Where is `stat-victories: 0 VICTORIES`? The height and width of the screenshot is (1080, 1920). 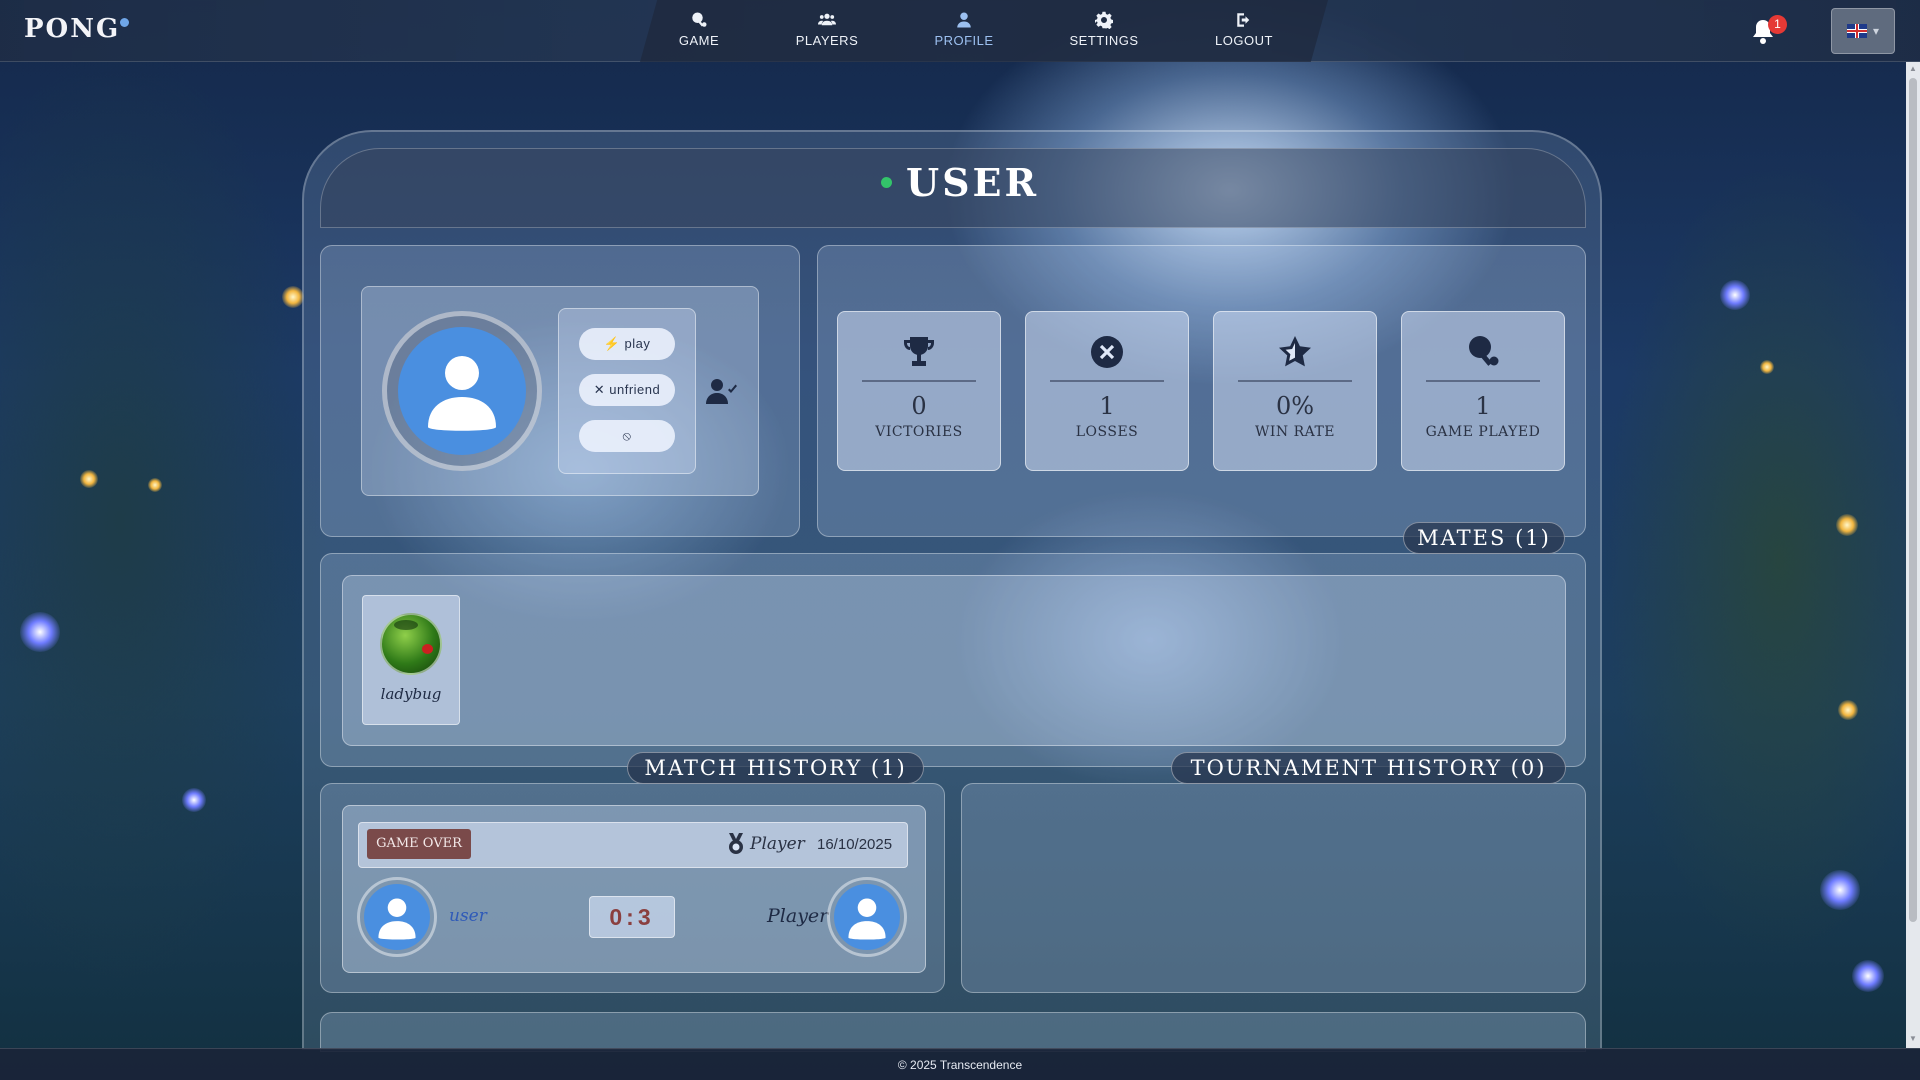
stat-victories: 0 VICTORIES is located at coordinates (919, 391).